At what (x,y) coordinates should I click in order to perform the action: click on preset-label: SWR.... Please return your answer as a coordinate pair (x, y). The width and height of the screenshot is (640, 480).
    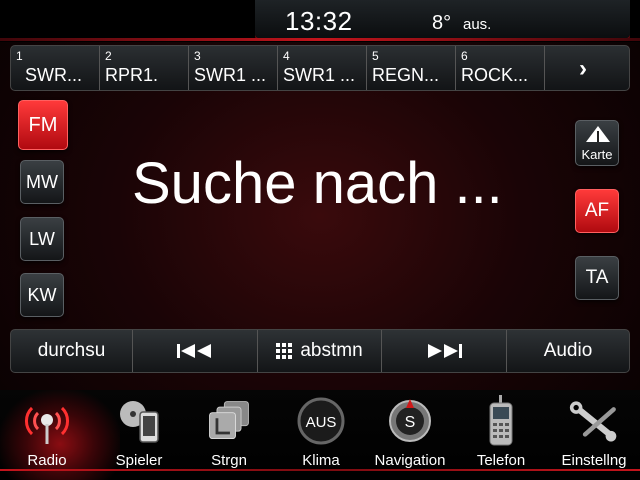
    Looking at the image, I should click on (53, 75).